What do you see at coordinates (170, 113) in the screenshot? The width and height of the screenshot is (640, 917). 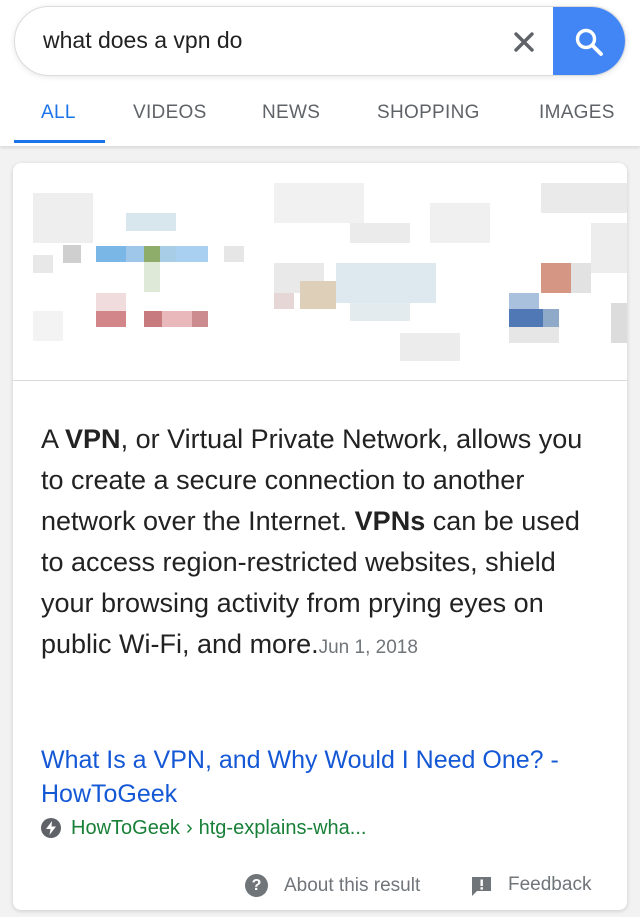 I see `tab-videos: VIDEOS` at bounding box center [170, 113].